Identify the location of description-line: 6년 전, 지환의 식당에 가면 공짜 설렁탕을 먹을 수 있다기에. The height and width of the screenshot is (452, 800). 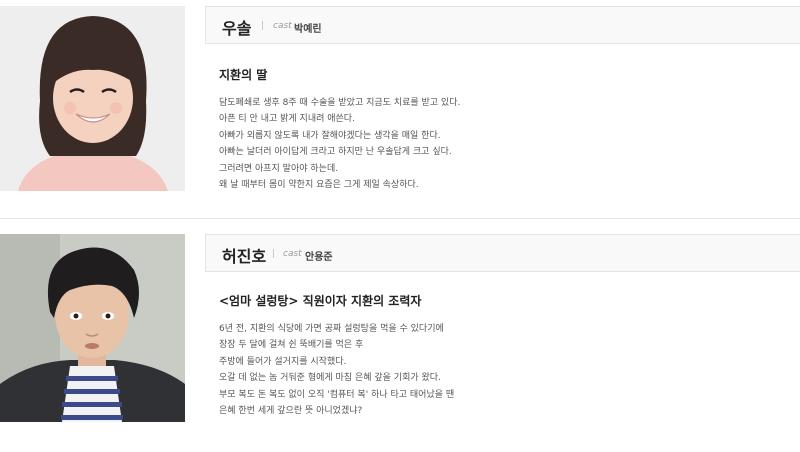
(331, 329).